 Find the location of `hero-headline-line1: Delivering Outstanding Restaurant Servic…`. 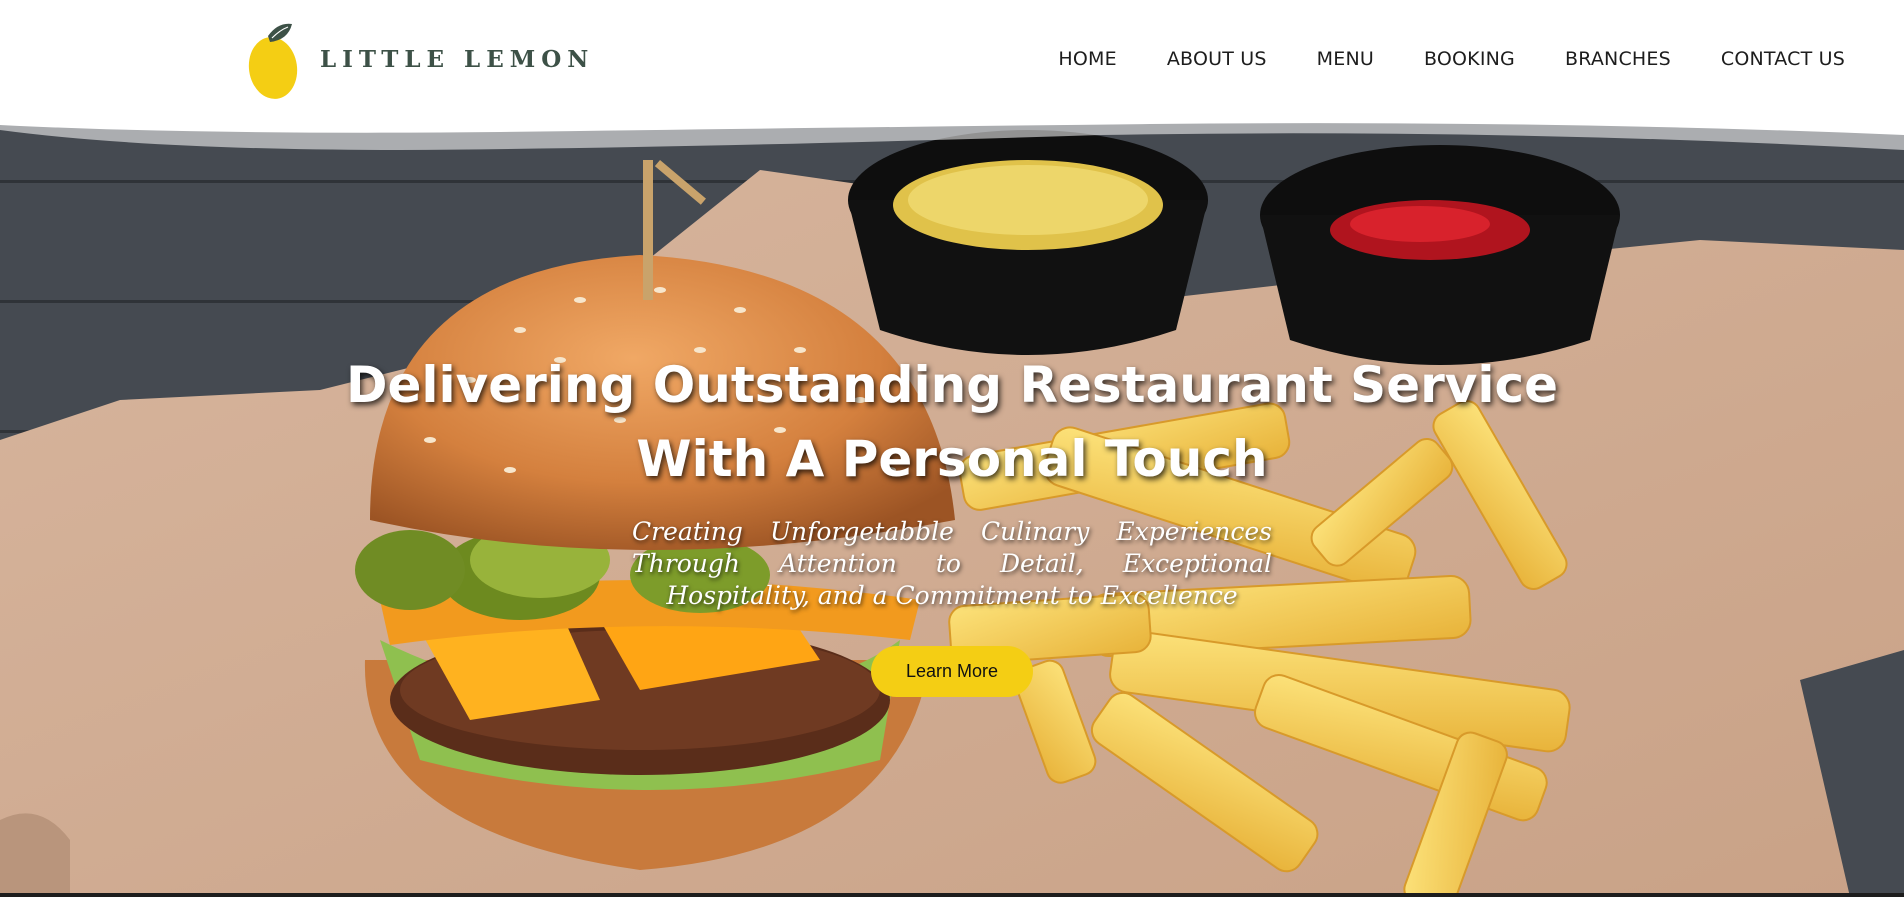

hero-headline-line1: Delivering Outstanding Restaurant Servic… is located at coordinates (952, 385).